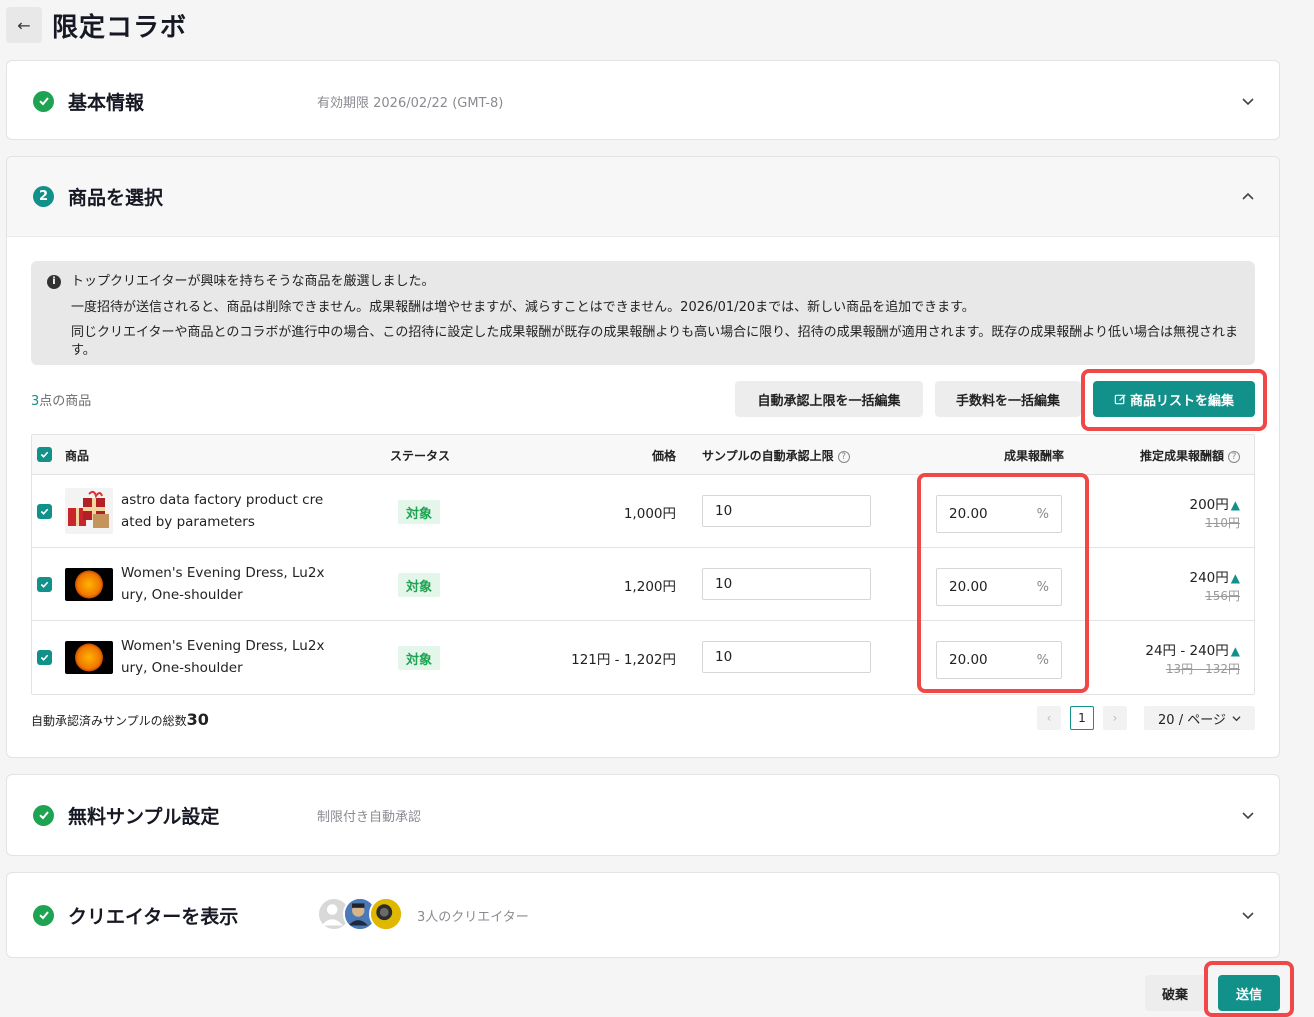 The width and height of the screenshot is (1314, 1017). Describe the element at coordinates (1214, 513) in the screenshot. I see `estimated-commission: 200円 ▲ 110円` at that location.